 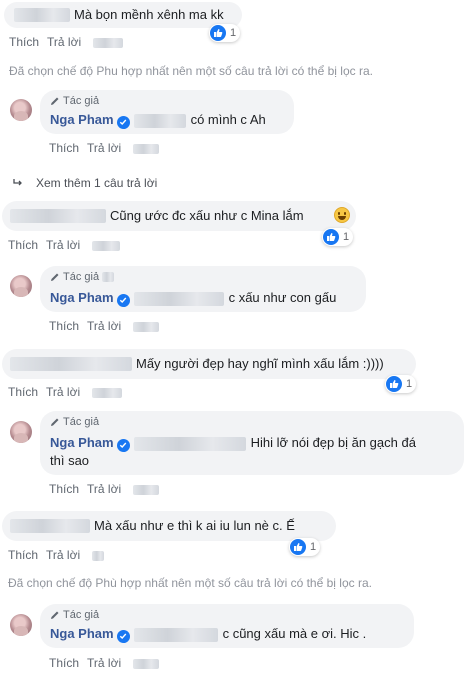 What do you see at coordinates (228, 119) in the screenshot?
I see `reply-text: có mình c Ah` at bounding box center [228, 119].